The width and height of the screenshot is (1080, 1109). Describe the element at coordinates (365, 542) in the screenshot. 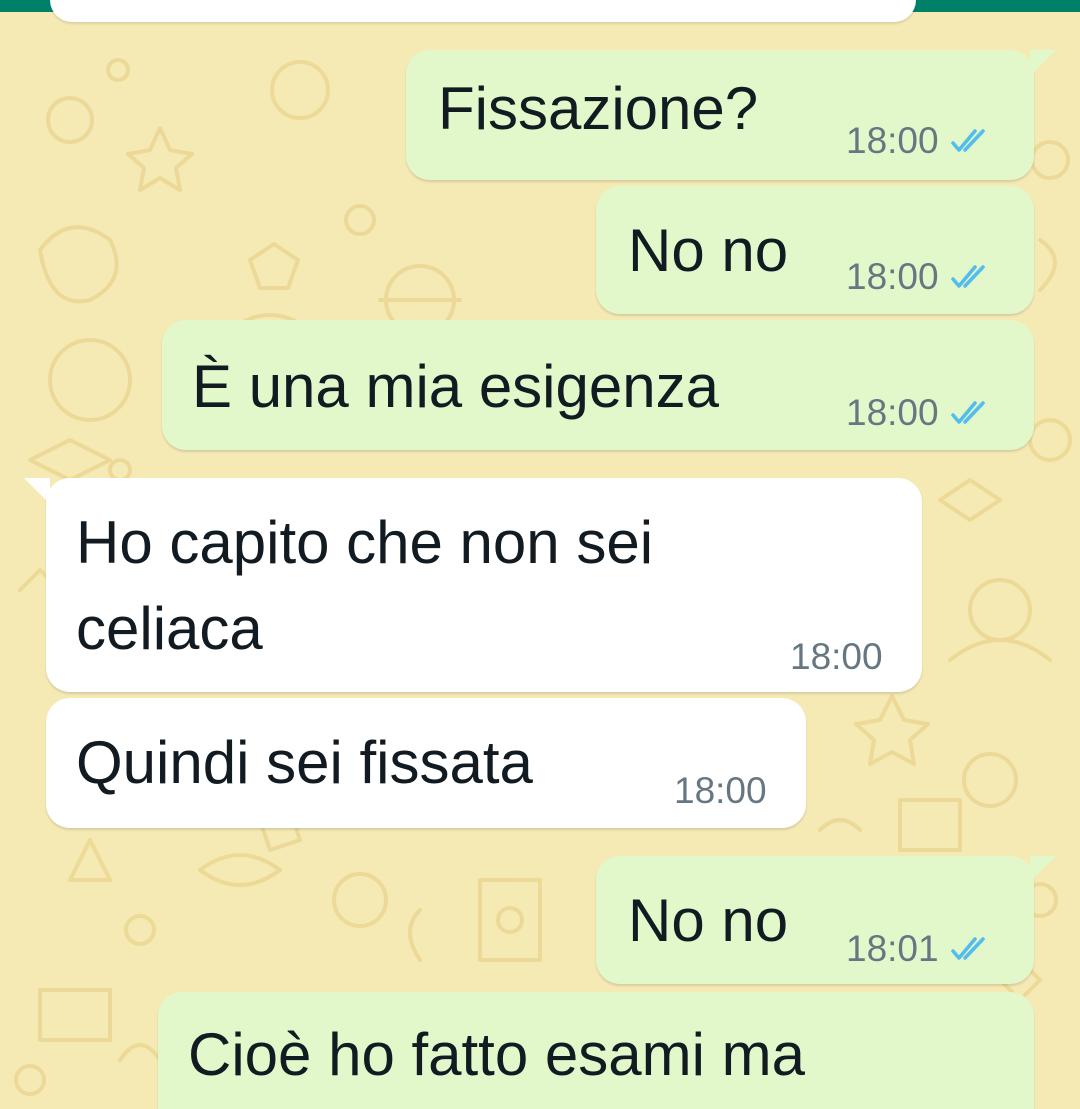

I see `message-text-line: Ho capito che non sei` at that location.